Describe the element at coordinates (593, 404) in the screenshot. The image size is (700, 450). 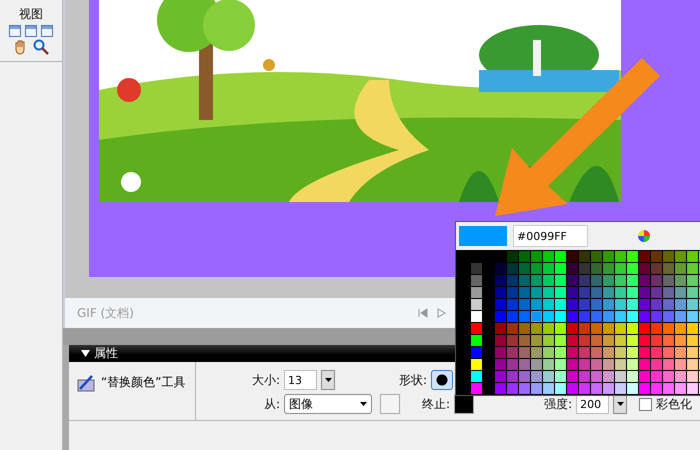
I see `strength-field: 200` at that location.